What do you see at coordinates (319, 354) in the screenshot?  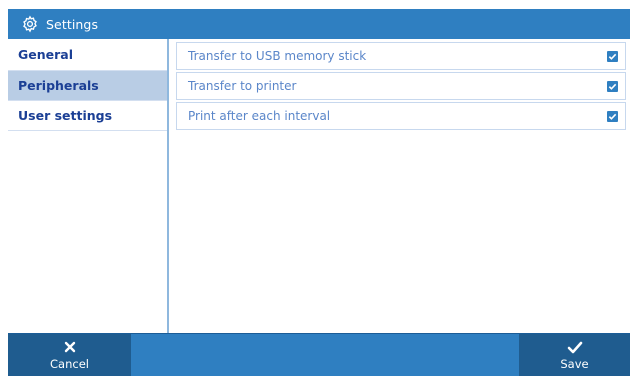 I see `footer-bar: Cancel Save` at bounding box center [319, 354].